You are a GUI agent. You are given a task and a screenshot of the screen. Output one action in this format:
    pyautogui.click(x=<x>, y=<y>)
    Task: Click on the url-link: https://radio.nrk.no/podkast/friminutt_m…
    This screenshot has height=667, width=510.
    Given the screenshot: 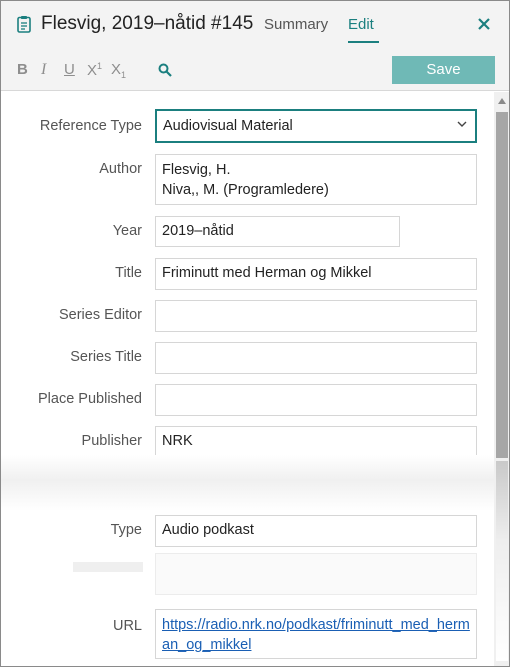 What is the action you would take?
    pyautogui.click(x=316, y=635)
    